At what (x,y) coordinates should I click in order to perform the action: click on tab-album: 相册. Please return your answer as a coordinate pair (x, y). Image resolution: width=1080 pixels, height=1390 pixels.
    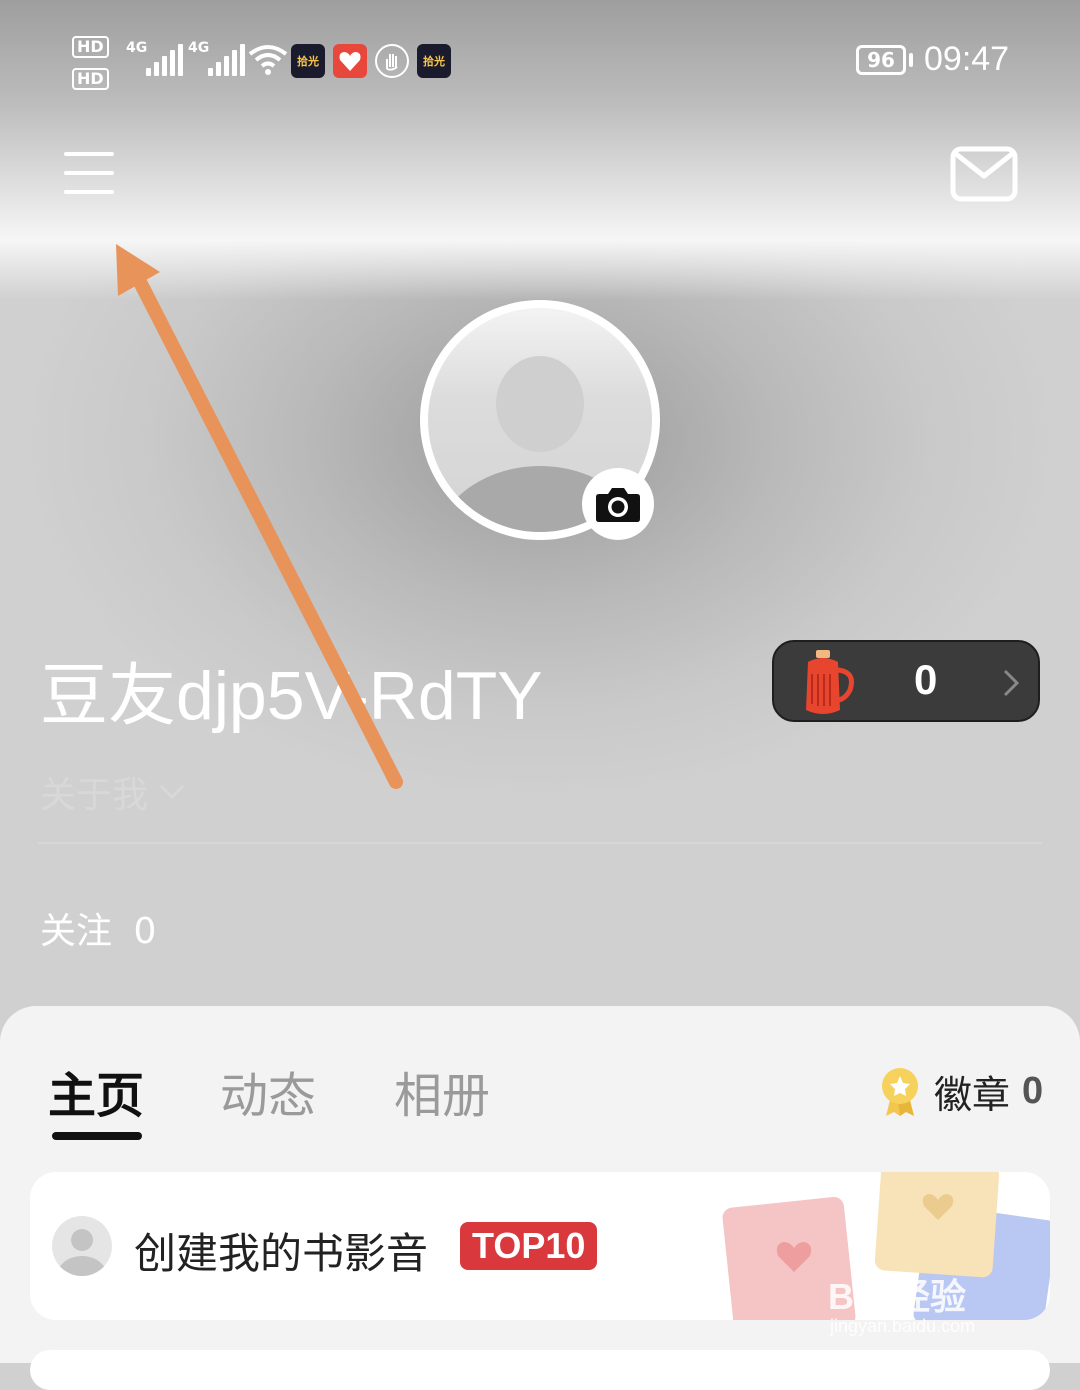
    Looking at the image, I should click on (442, 1091).